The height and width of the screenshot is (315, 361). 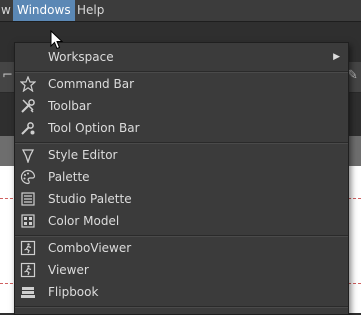 I want to click on menu-item-label: Style Editor, so click(x=83, y=155).